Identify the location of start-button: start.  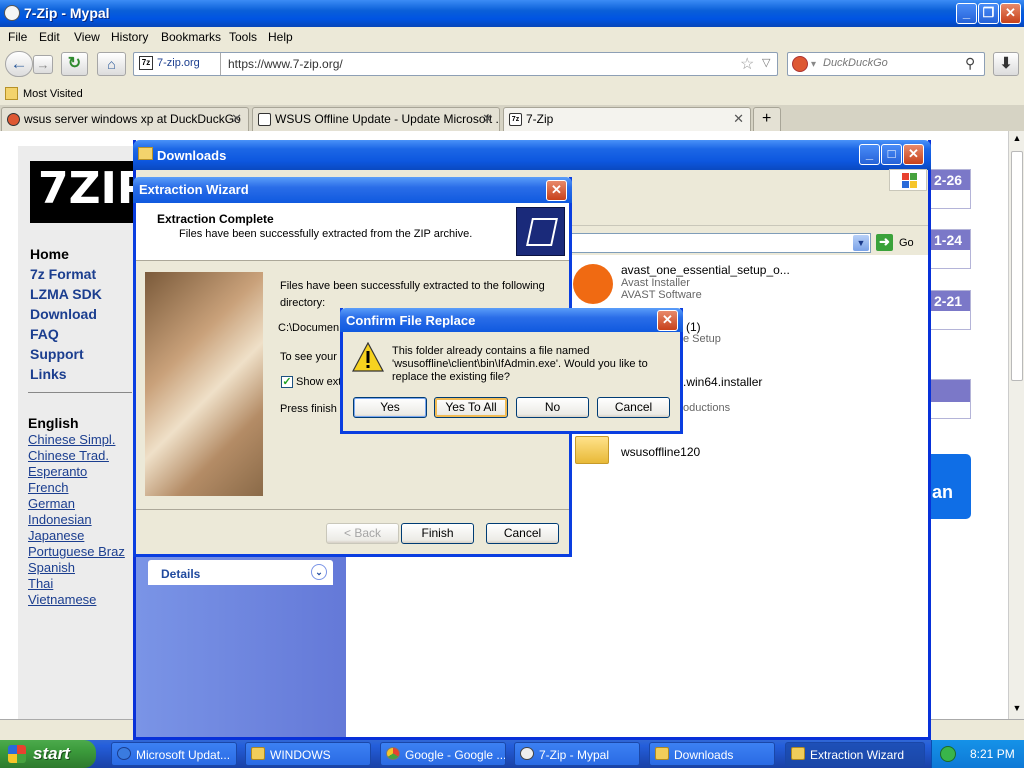
(48, 754).